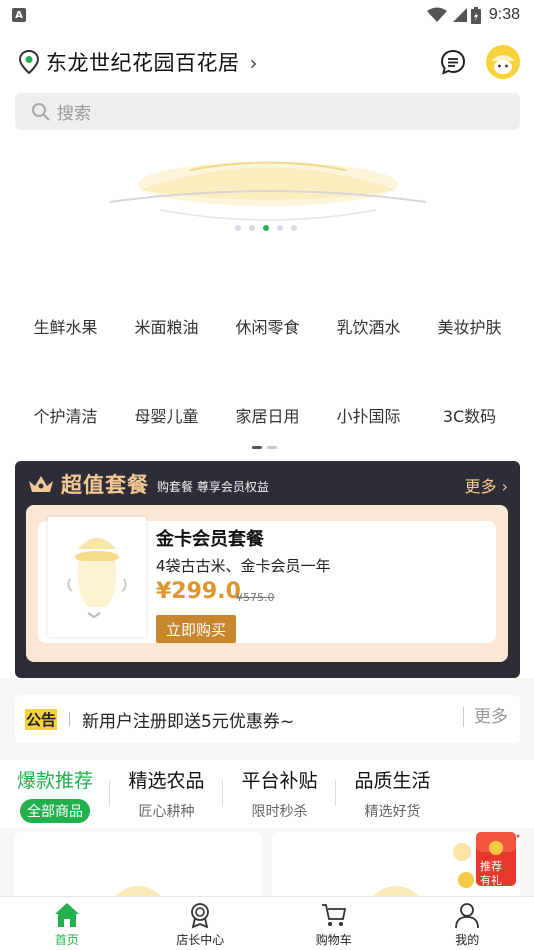  I want to click on pager-indicator, so click(272, 447).